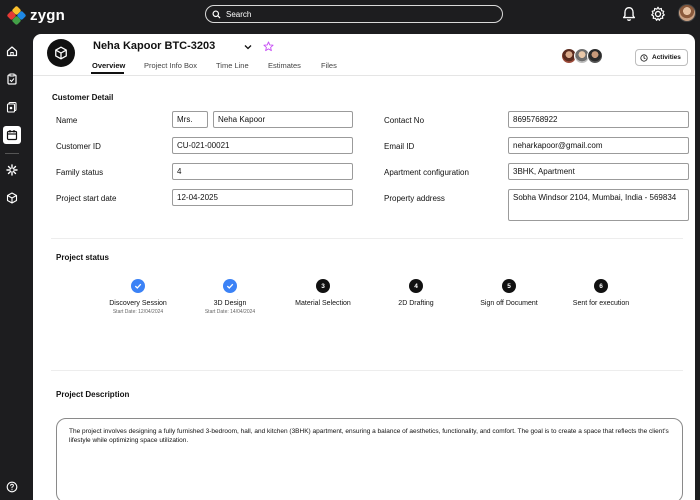  Describe the element at coordinates (416, 303) in the screenshot. I see `step-label: 2D Drafting` at that location.